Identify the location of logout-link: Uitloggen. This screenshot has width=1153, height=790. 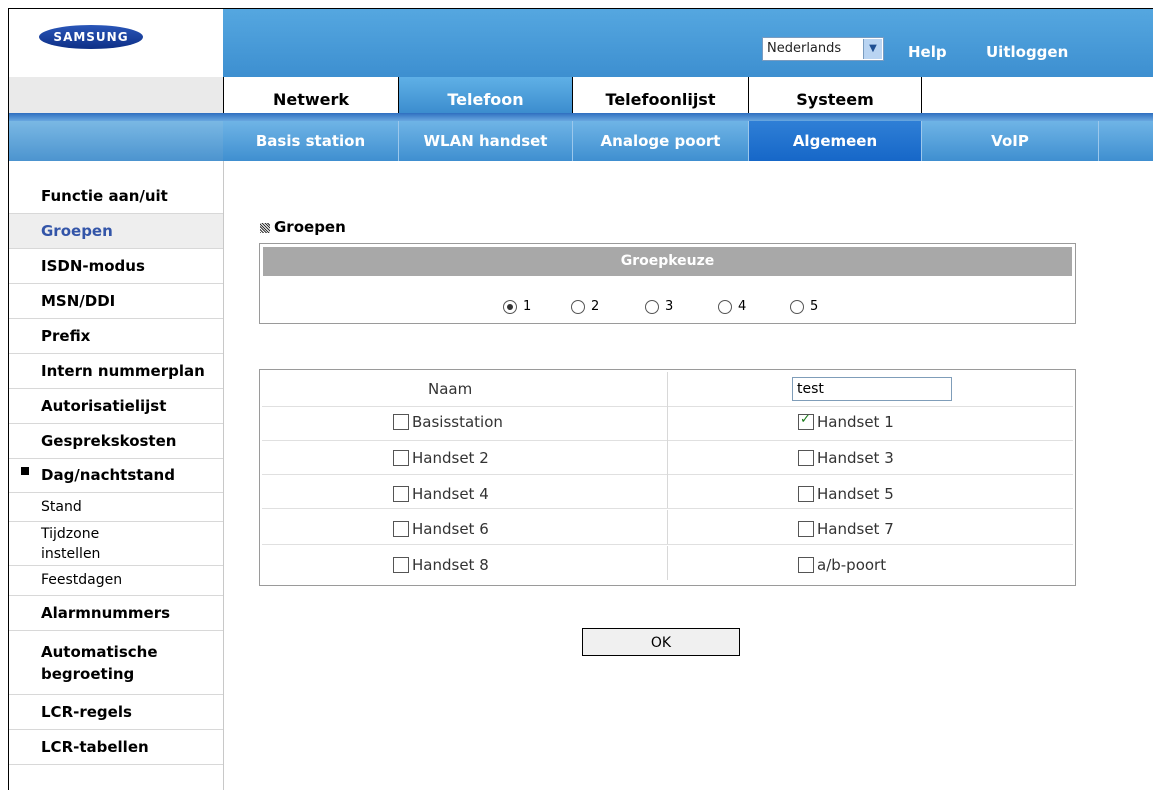
(1027, 52).